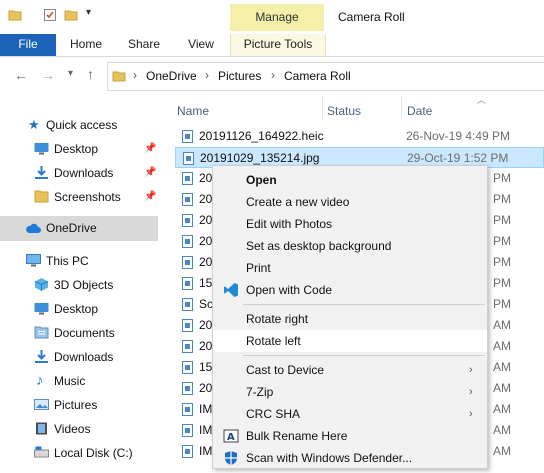 The image size is (544, 473). What do you see at coordinates (350, 180) in the screenshot?
I see `menu-item-open: Open` at bounding box center [350, 180].